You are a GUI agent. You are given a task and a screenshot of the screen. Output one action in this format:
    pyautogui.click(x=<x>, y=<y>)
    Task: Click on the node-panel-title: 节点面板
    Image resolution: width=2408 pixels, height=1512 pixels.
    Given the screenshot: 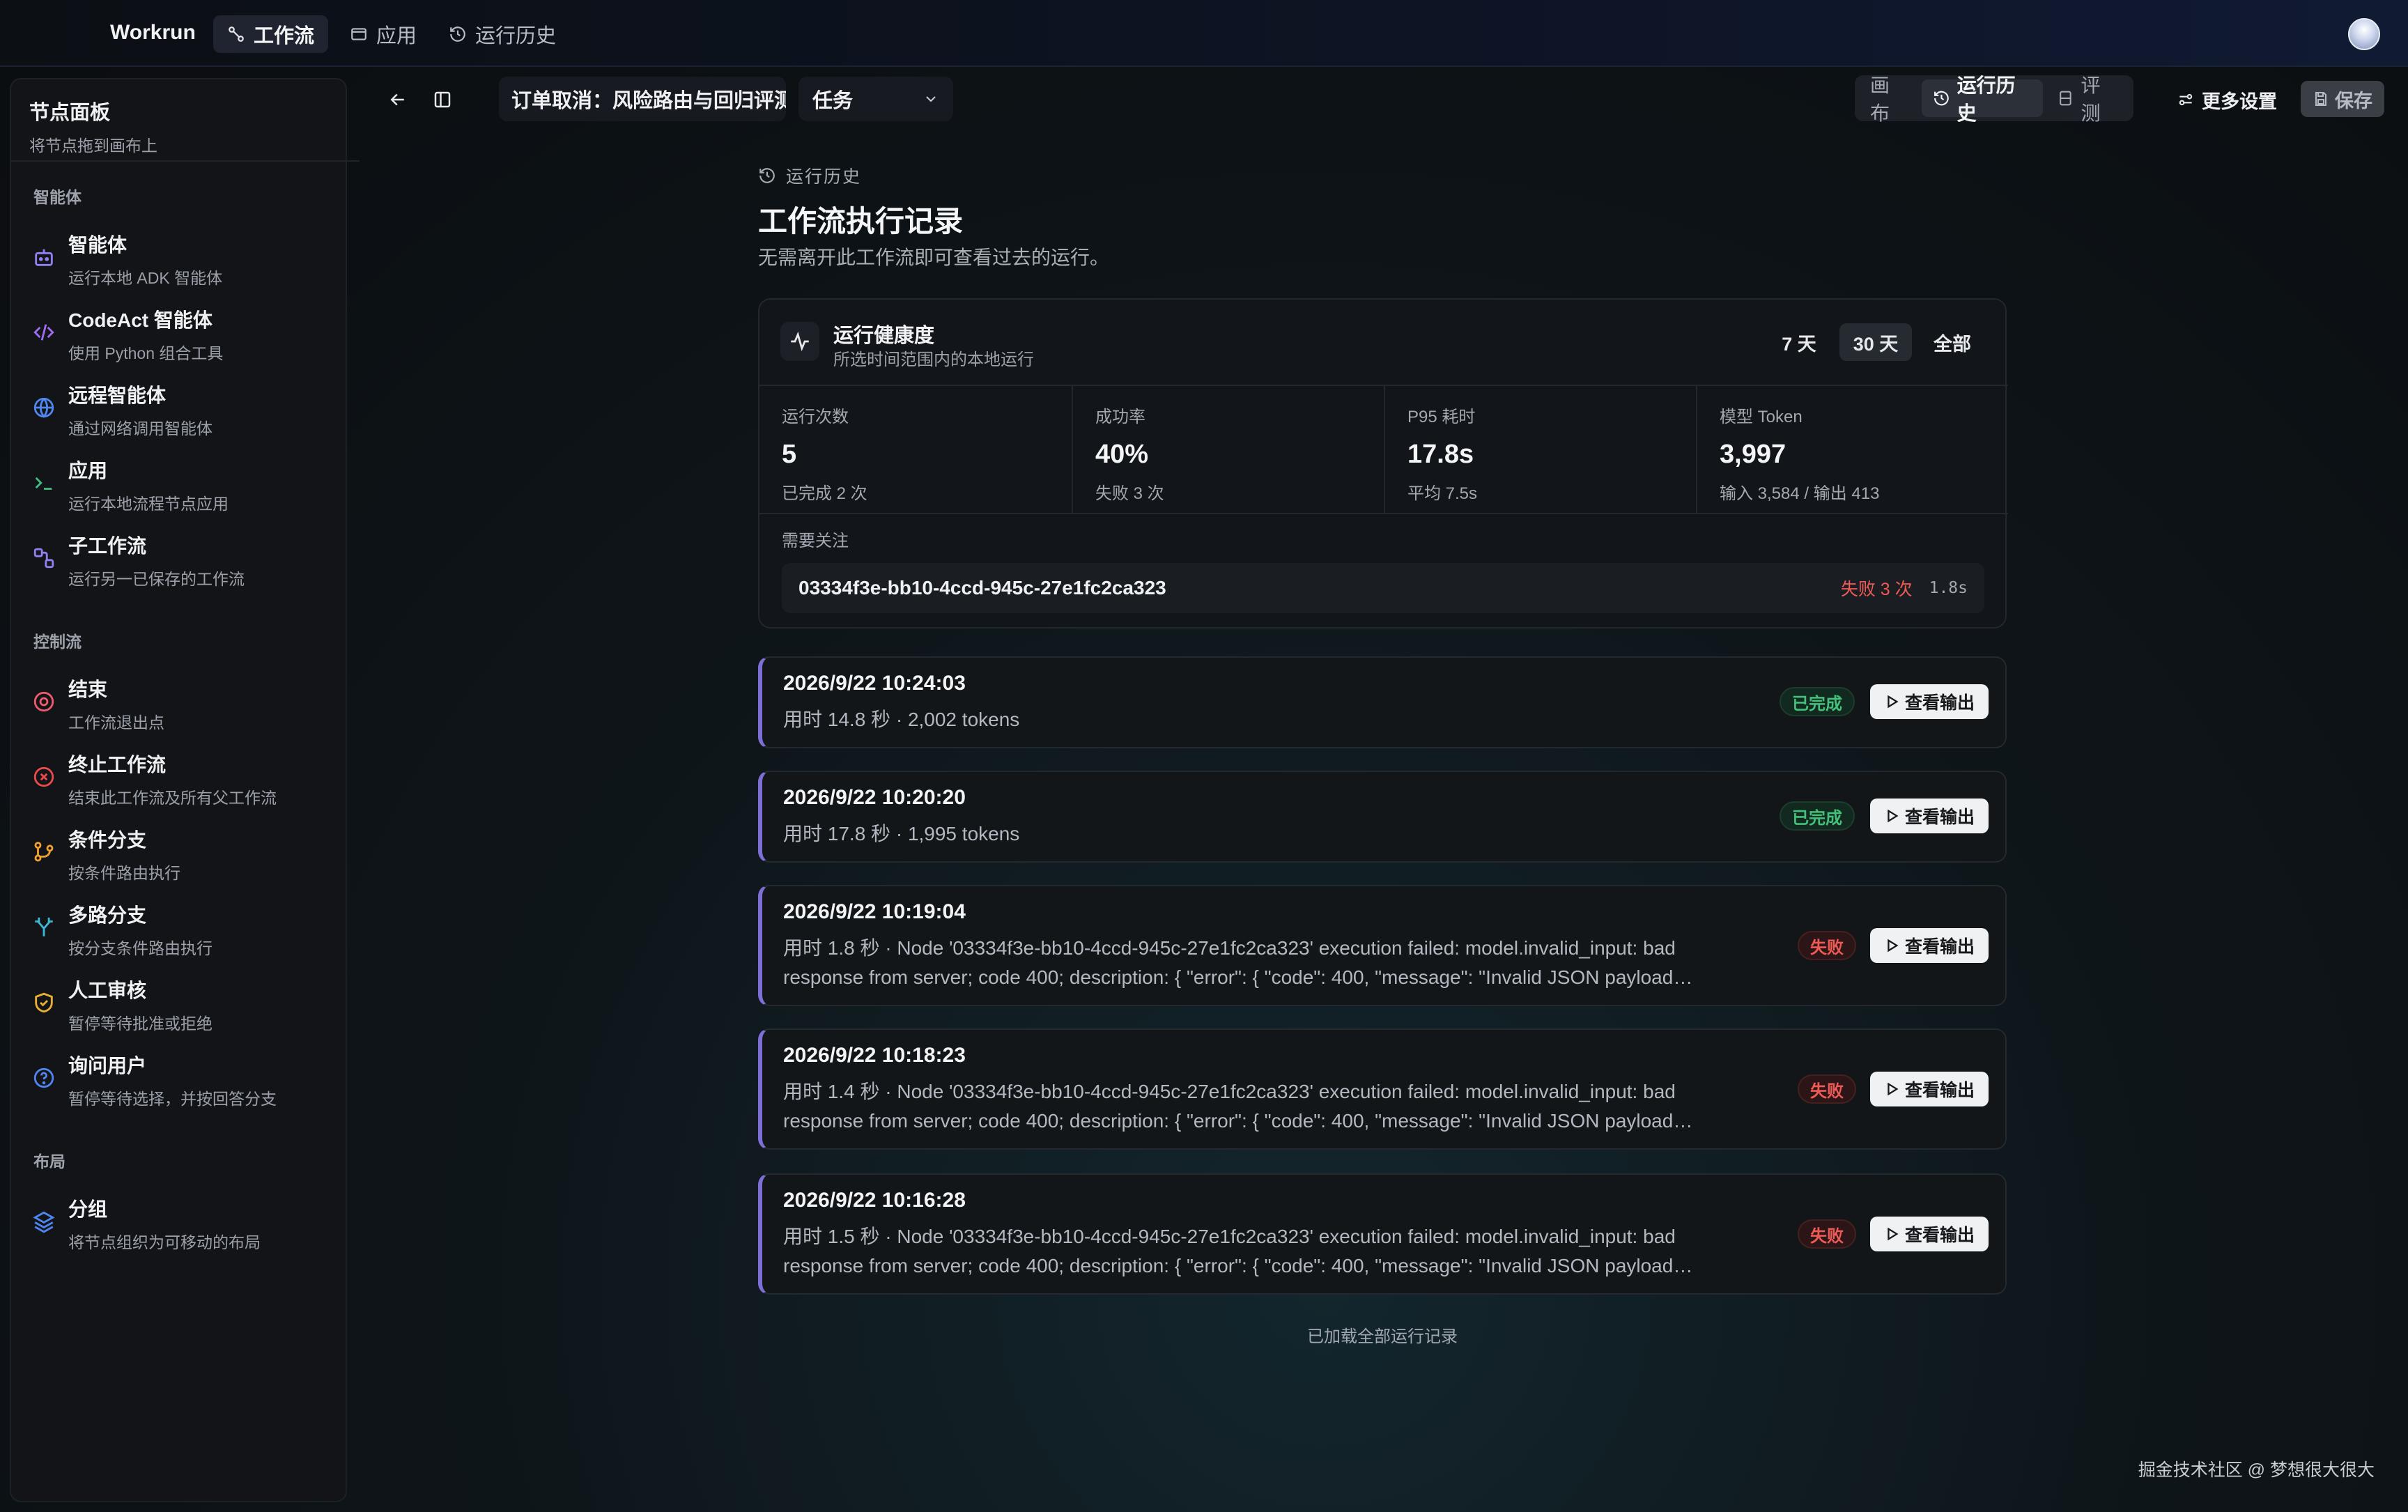 What is the action you would take?
    pyautogui.click(x=70, y=113)
    